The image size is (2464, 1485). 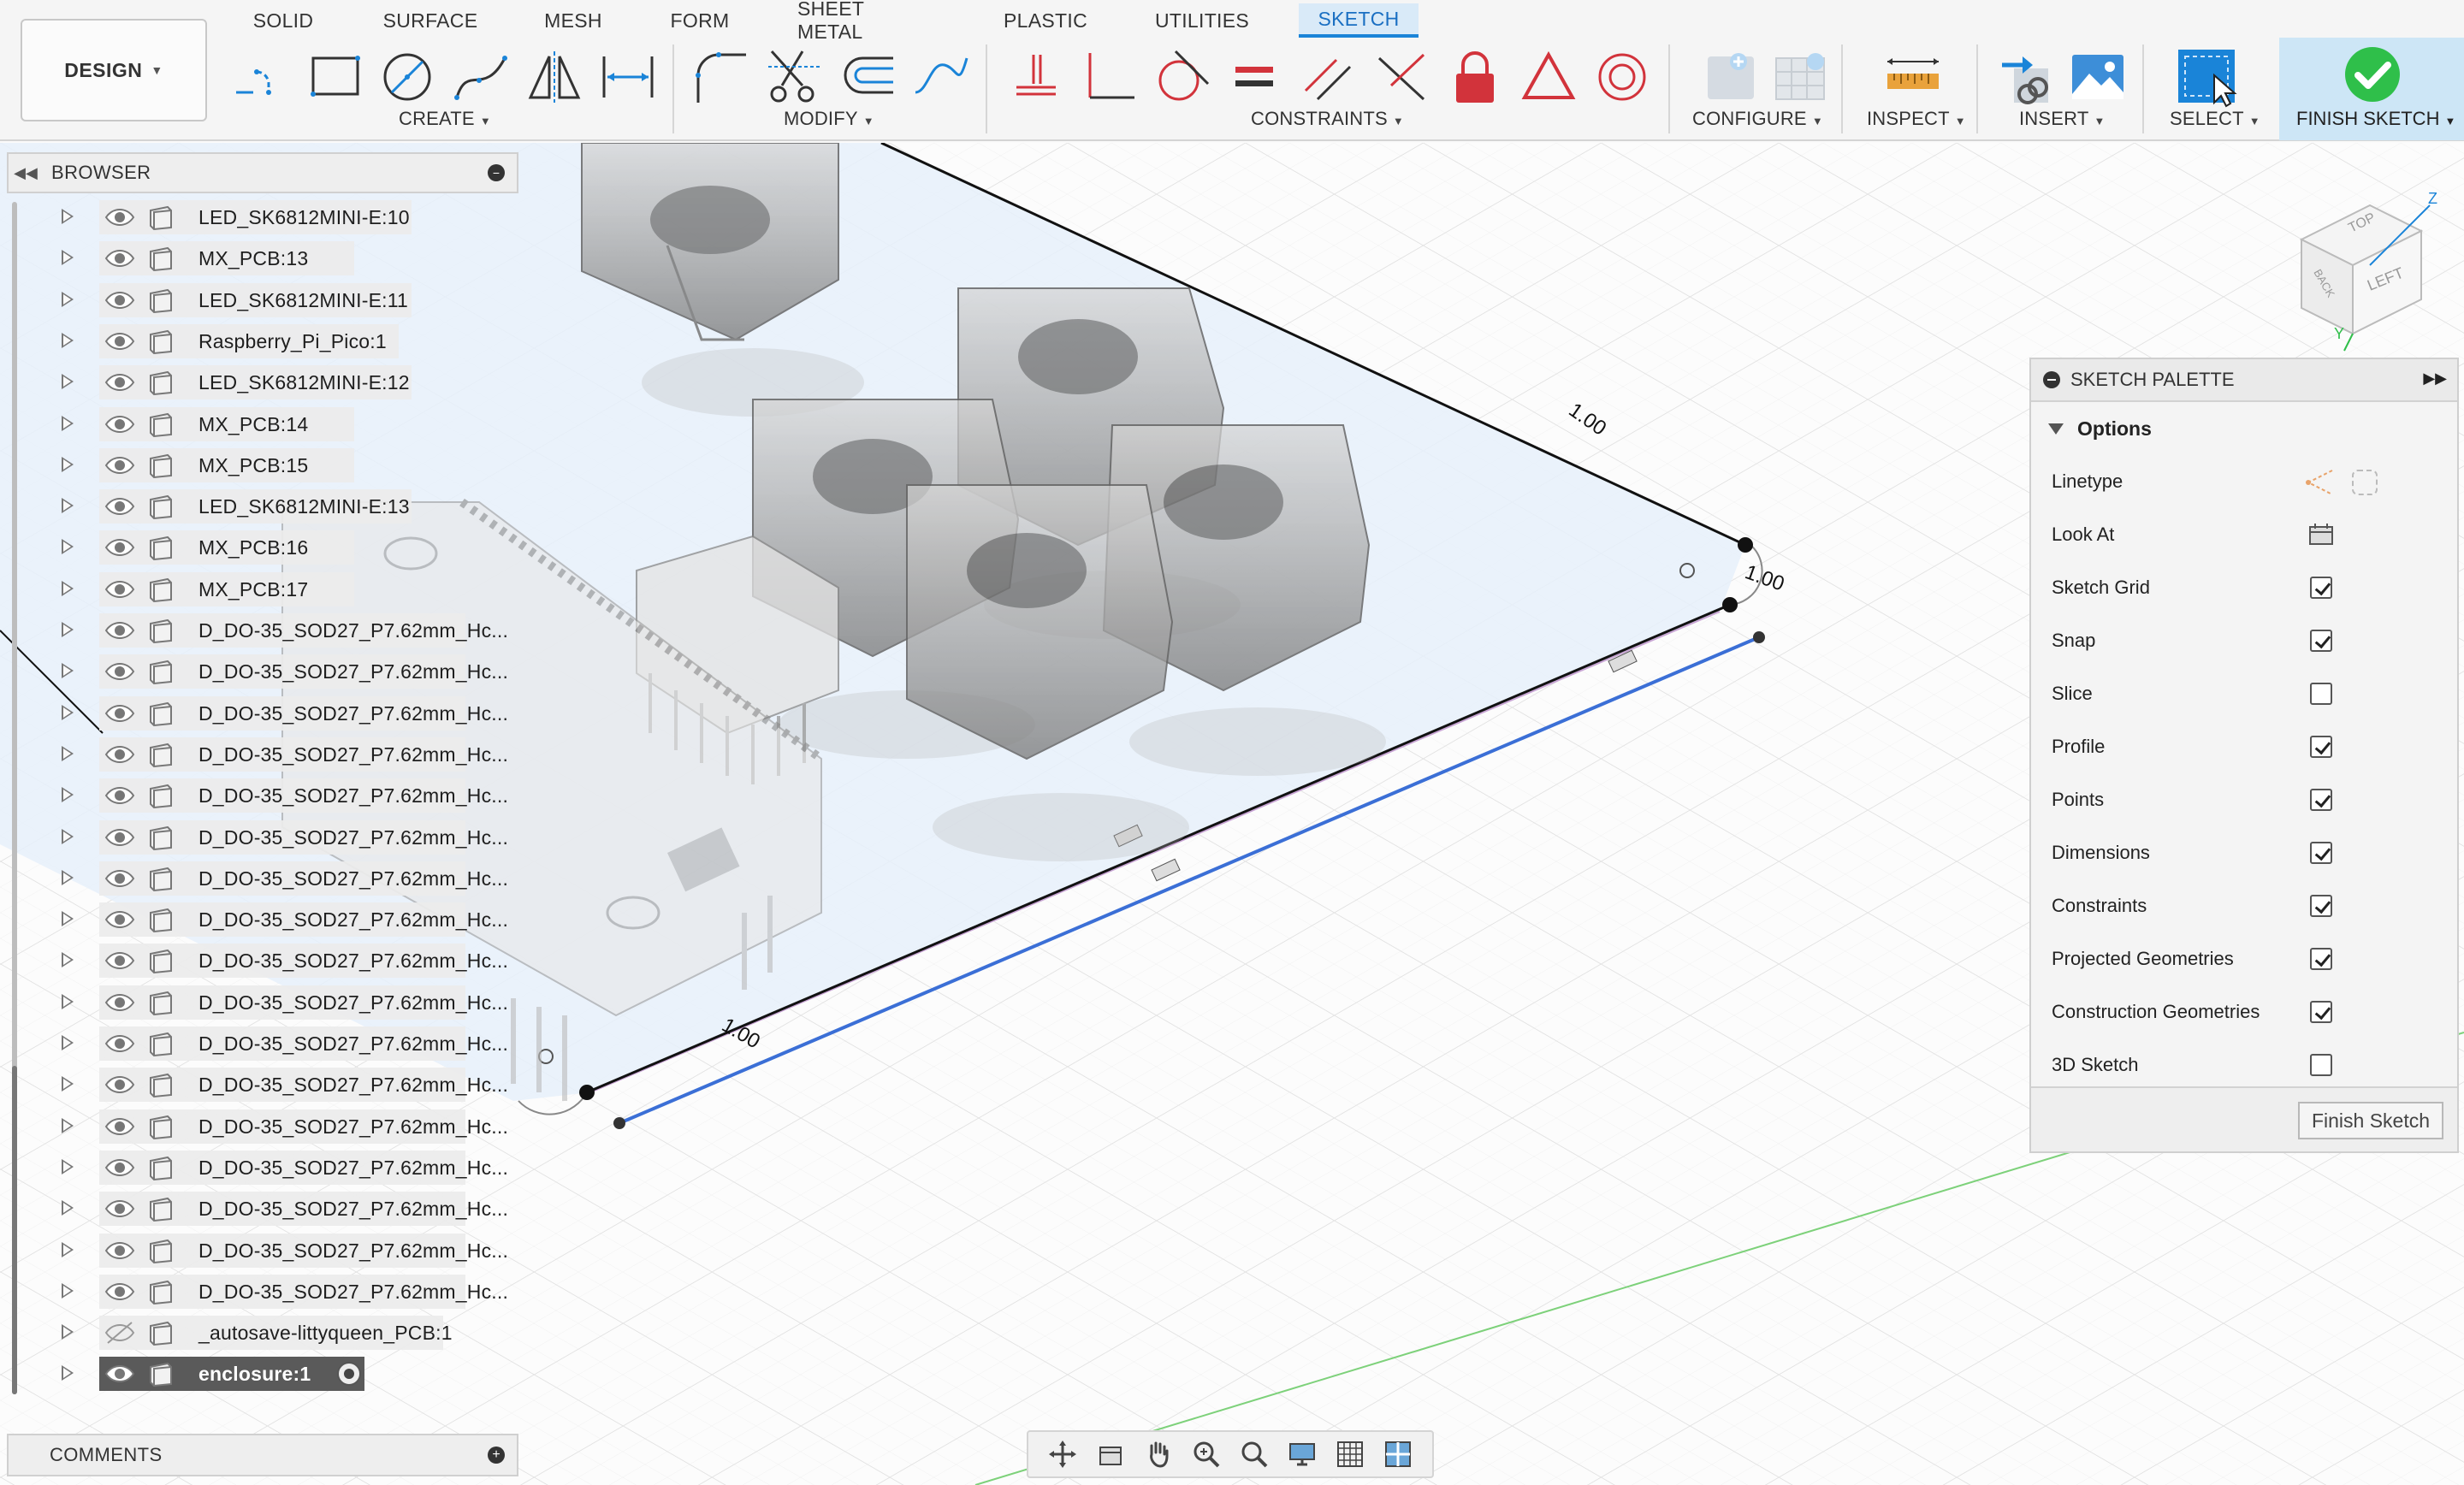 I want to click on tab-mesh: MESH, so click(x=573, y=20).